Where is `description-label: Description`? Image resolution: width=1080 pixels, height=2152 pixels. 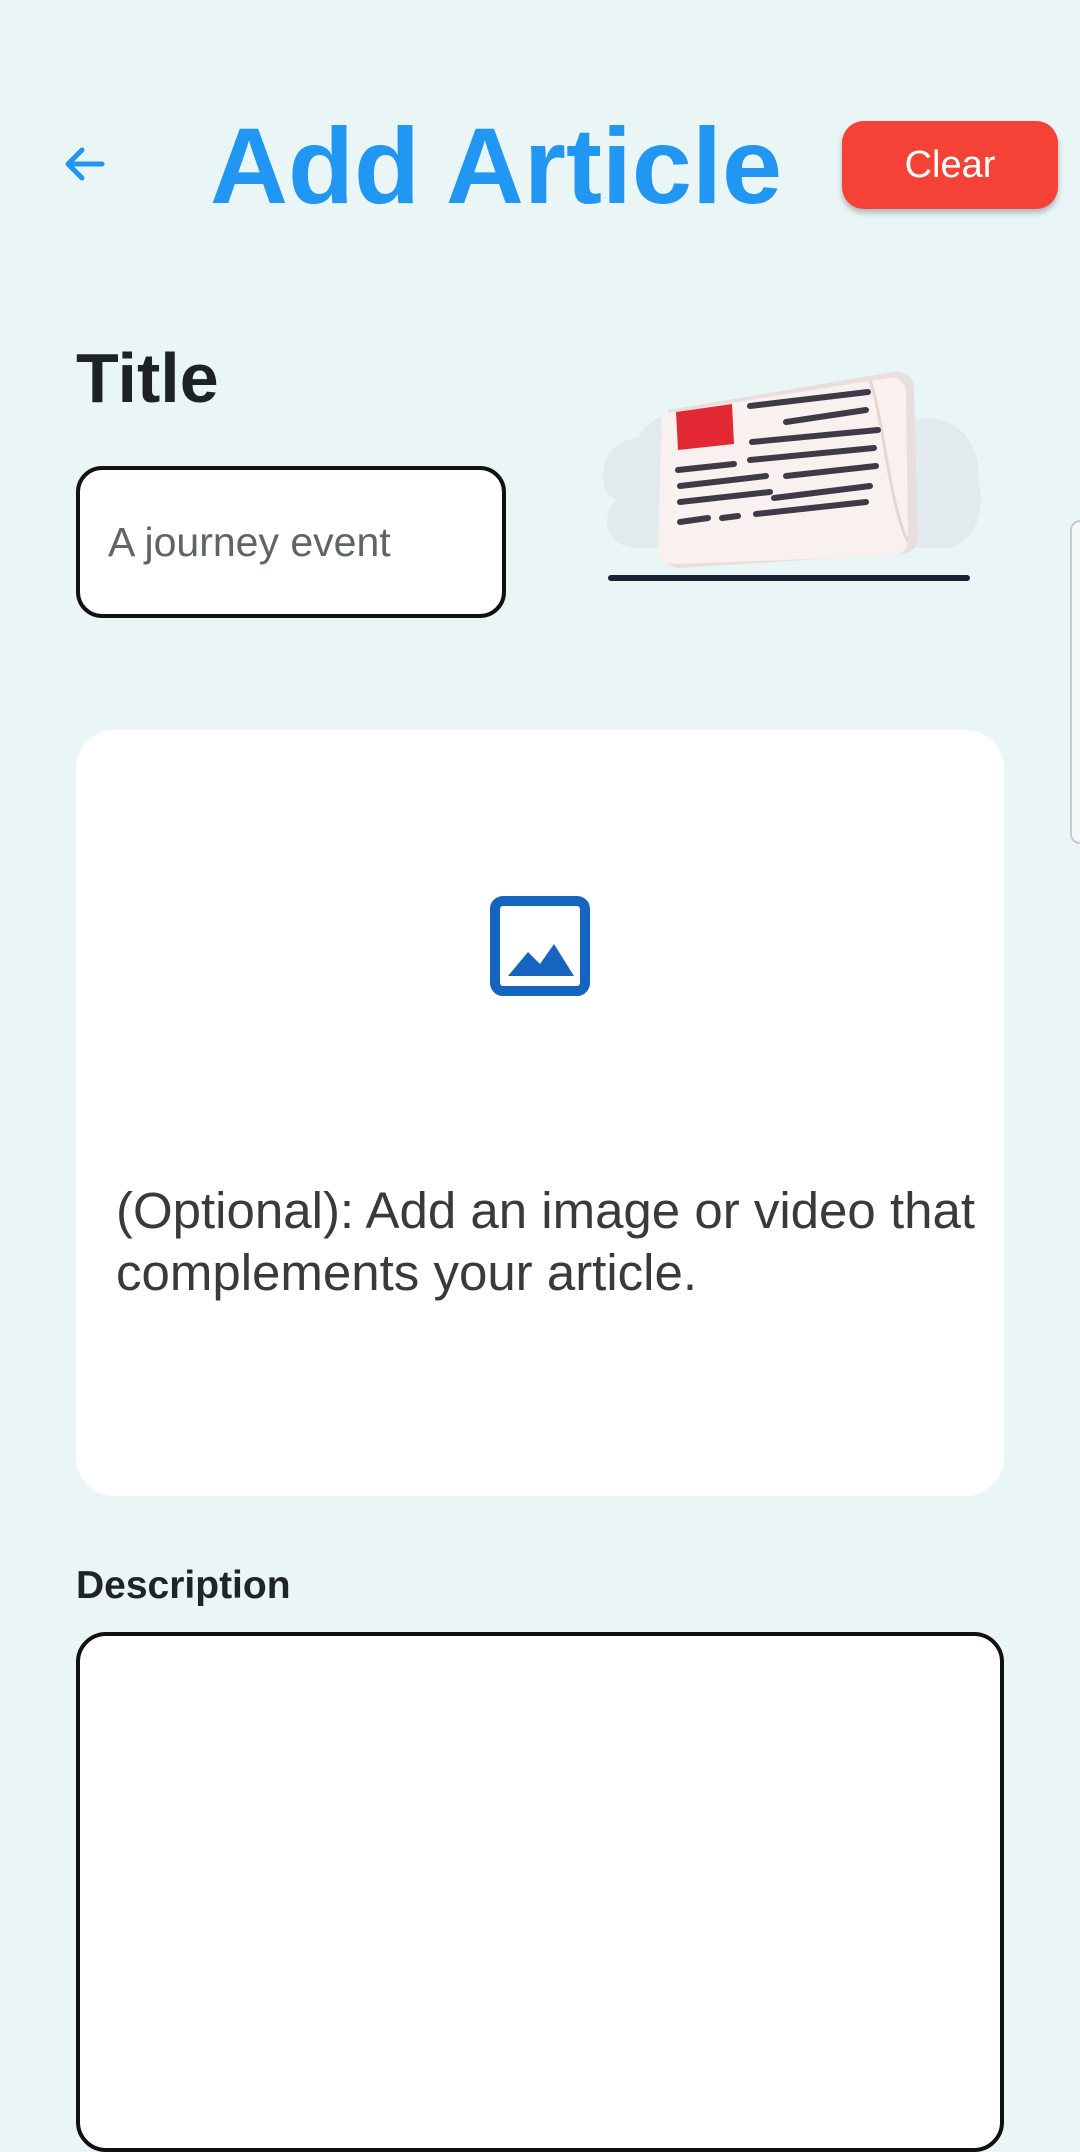
description-label: Description is located at coordinates (183, 1585).